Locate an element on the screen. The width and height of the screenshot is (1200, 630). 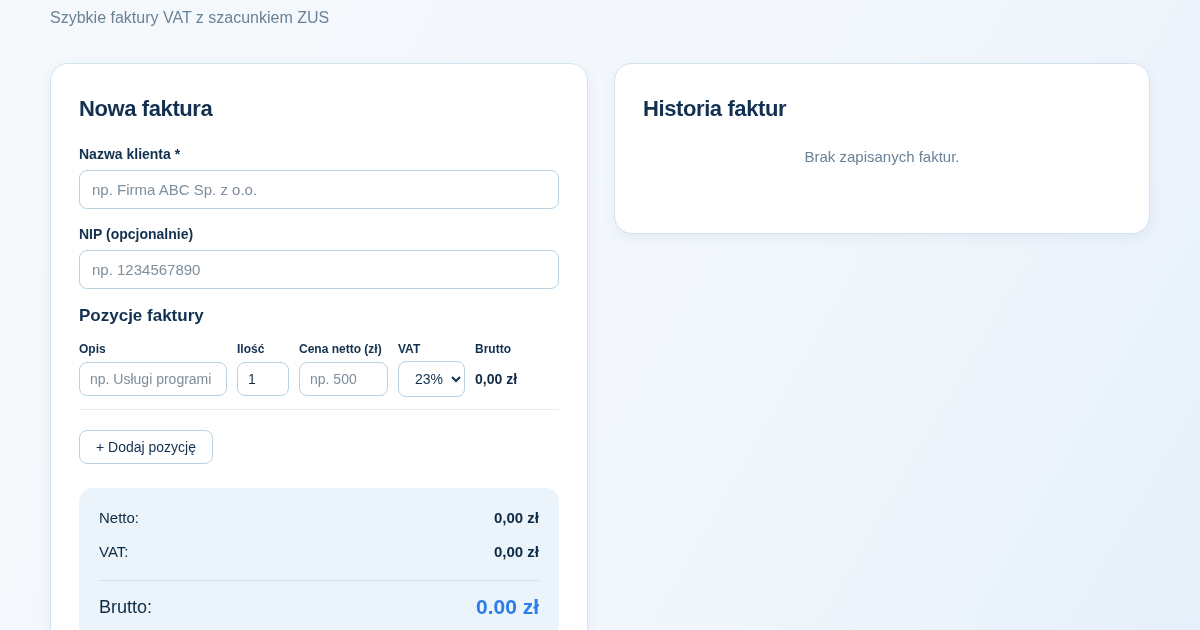
column-label: Cena netto (zł) is located at coordinates (341, 349).